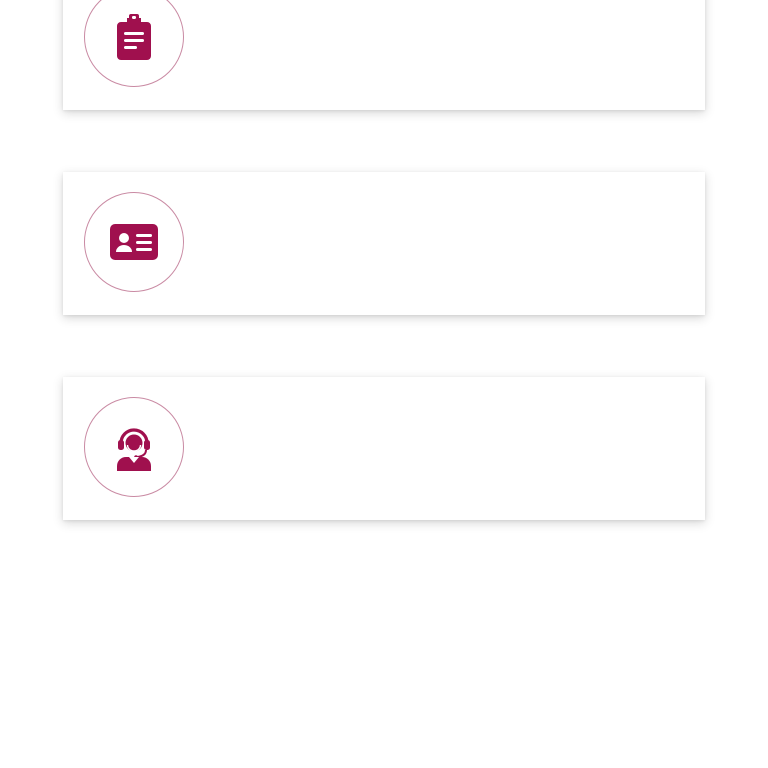  What do you see at coordinates (134, 449) in the screenshot?
I see `customer-support-agent-icon` at bounding box center [134, 449].